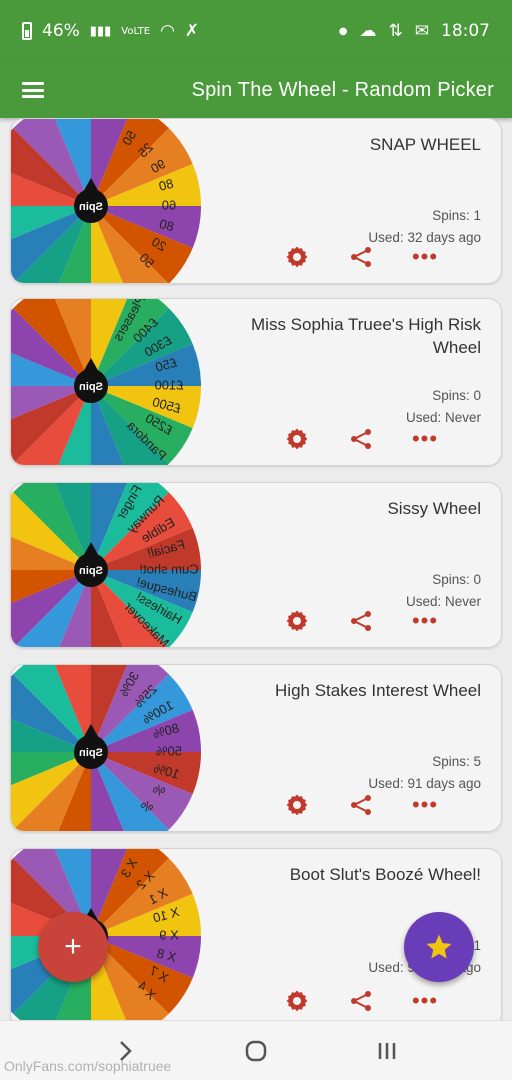  I want to click on status-right: ● ☁ ⇅ ✉ 18:07, so click(414, 31).